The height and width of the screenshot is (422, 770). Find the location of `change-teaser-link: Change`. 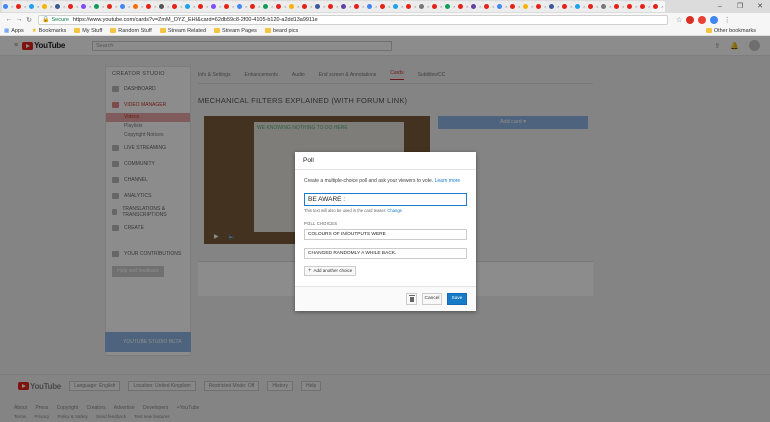

change-teaser-link: Change is located at coordinates (394, 210).